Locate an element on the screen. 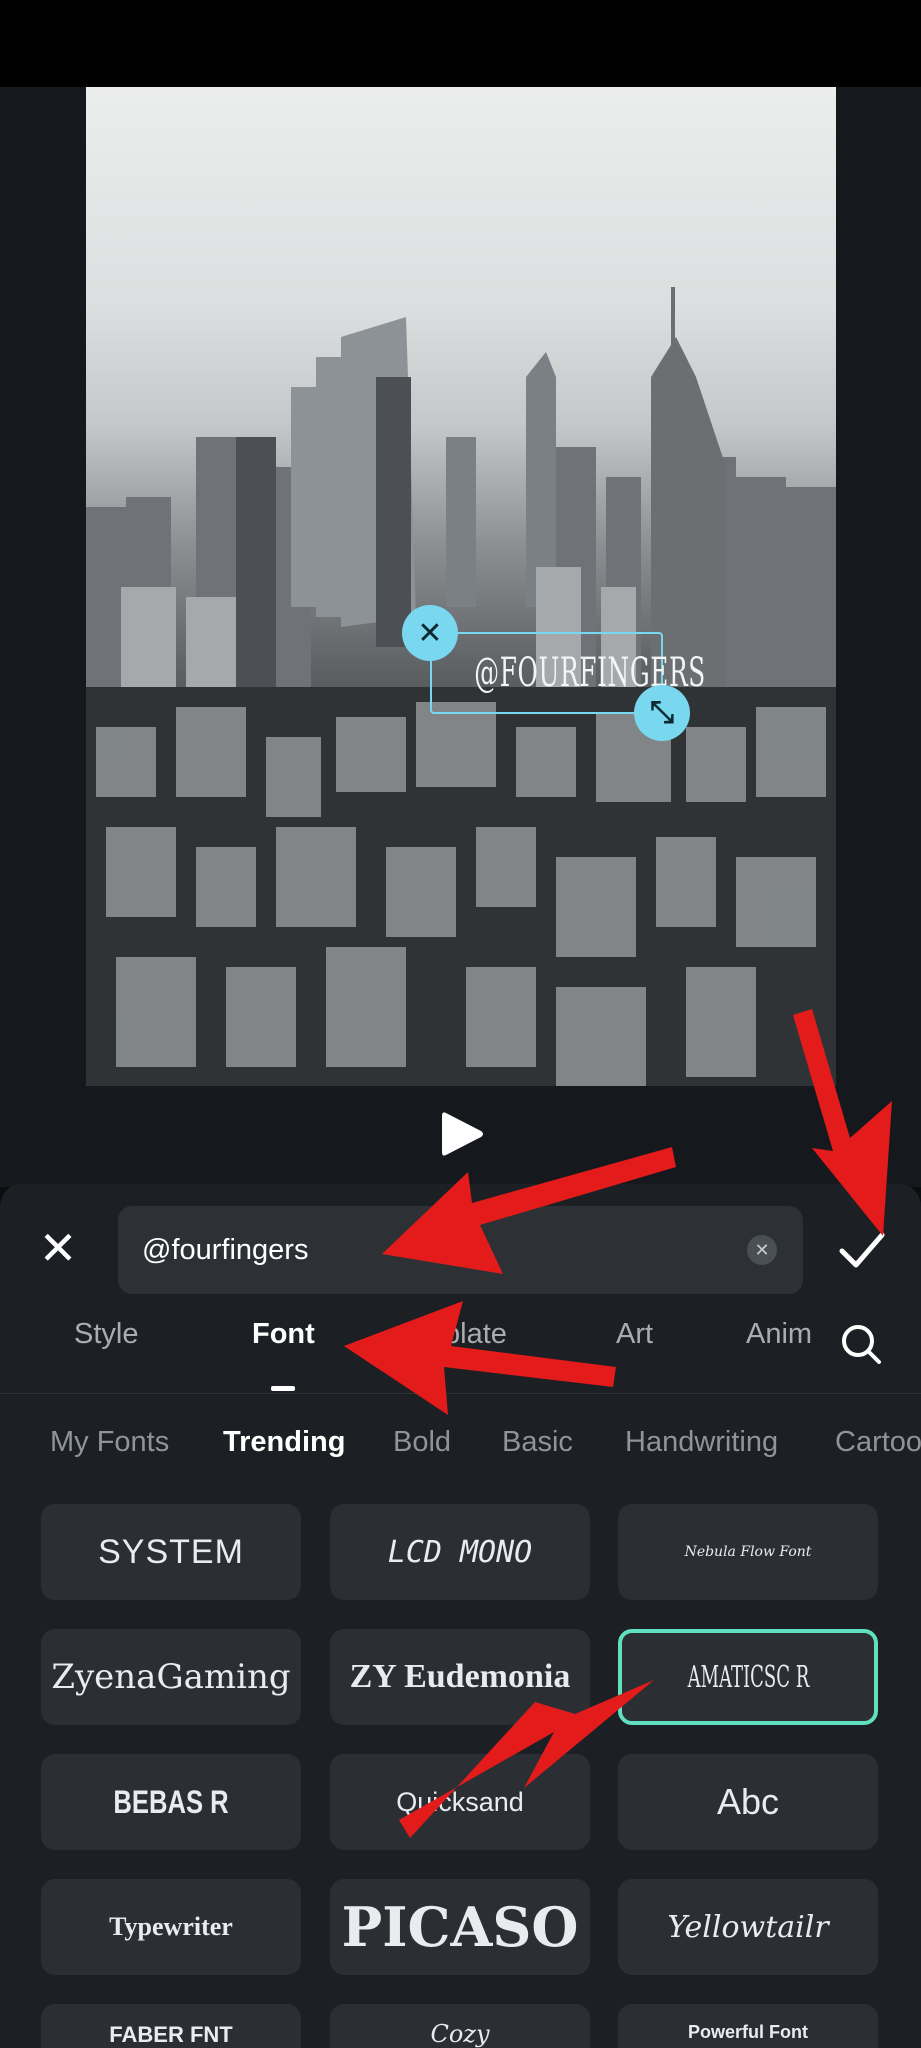 Image resolution: width=921 pixels, height=2048 pixels. font-tile-faber: FABER FNT is located at coordinates (171, 2026).